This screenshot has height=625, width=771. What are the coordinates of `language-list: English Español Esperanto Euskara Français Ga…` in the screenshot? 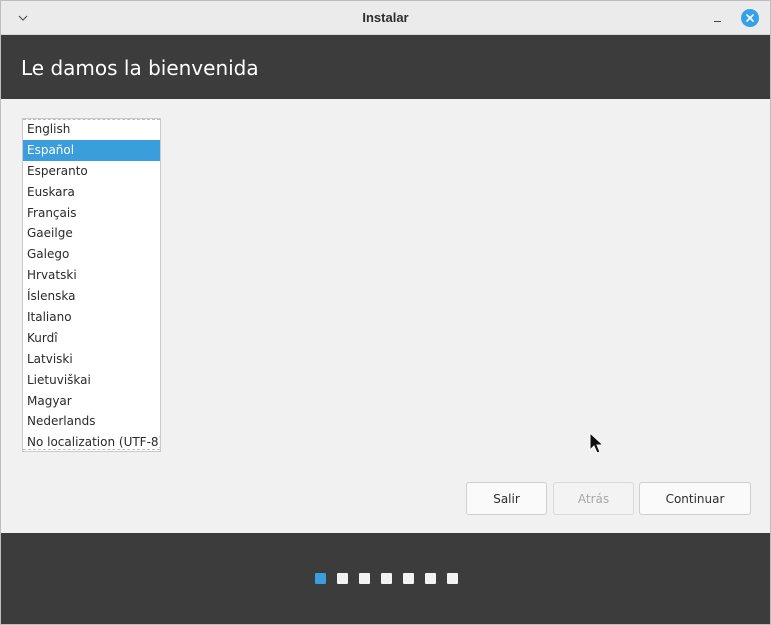 It's located at (91, 285).